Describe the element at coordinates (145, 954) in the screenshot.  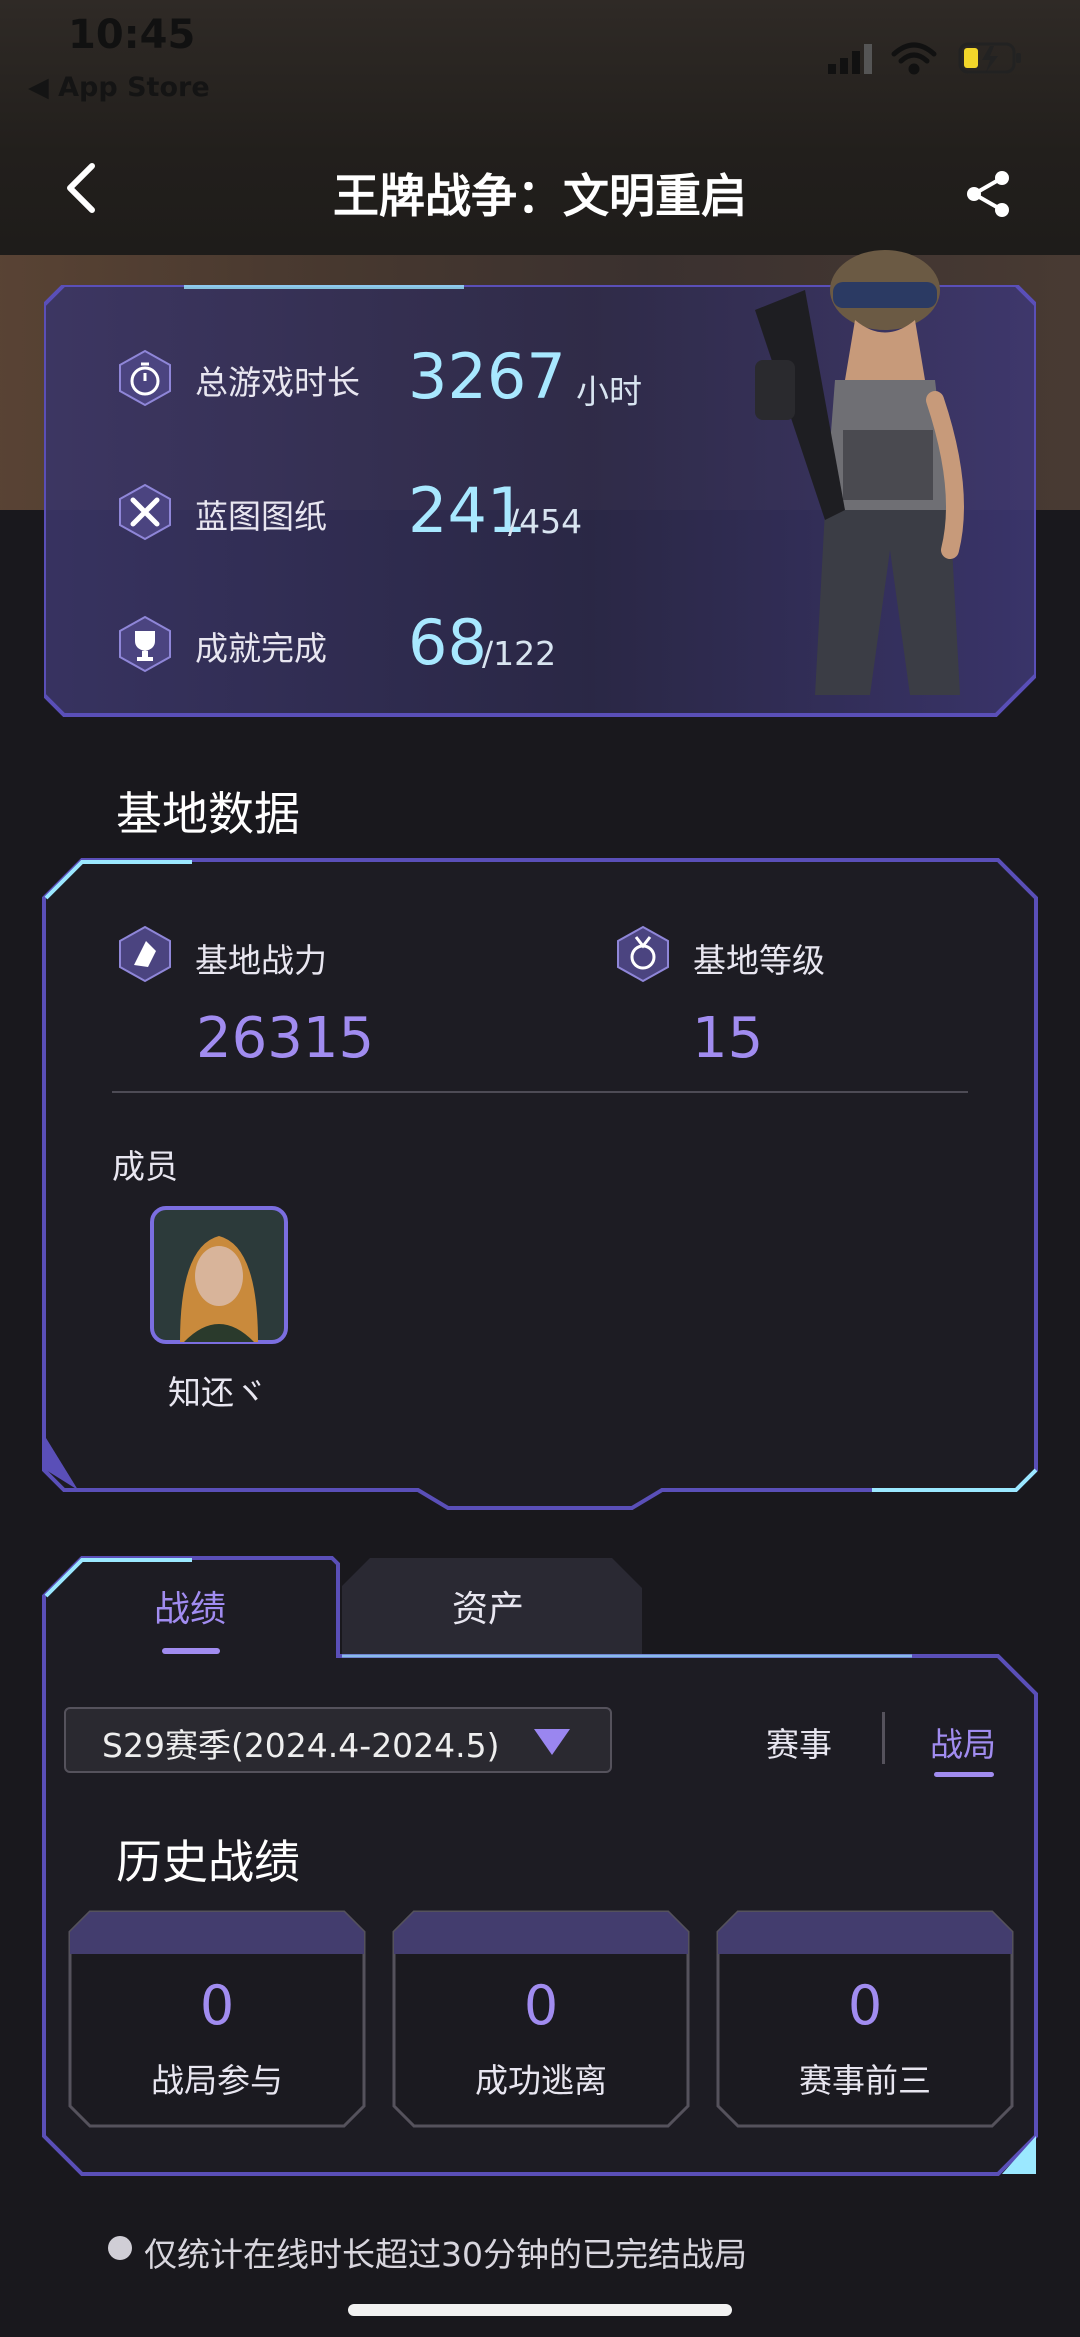
I see `base-power-icon` at that location.